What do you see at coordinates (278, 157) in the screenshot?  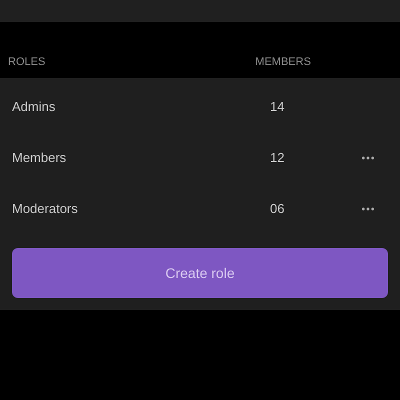 I see `member-count: 12` at bounding box center [278, 157].